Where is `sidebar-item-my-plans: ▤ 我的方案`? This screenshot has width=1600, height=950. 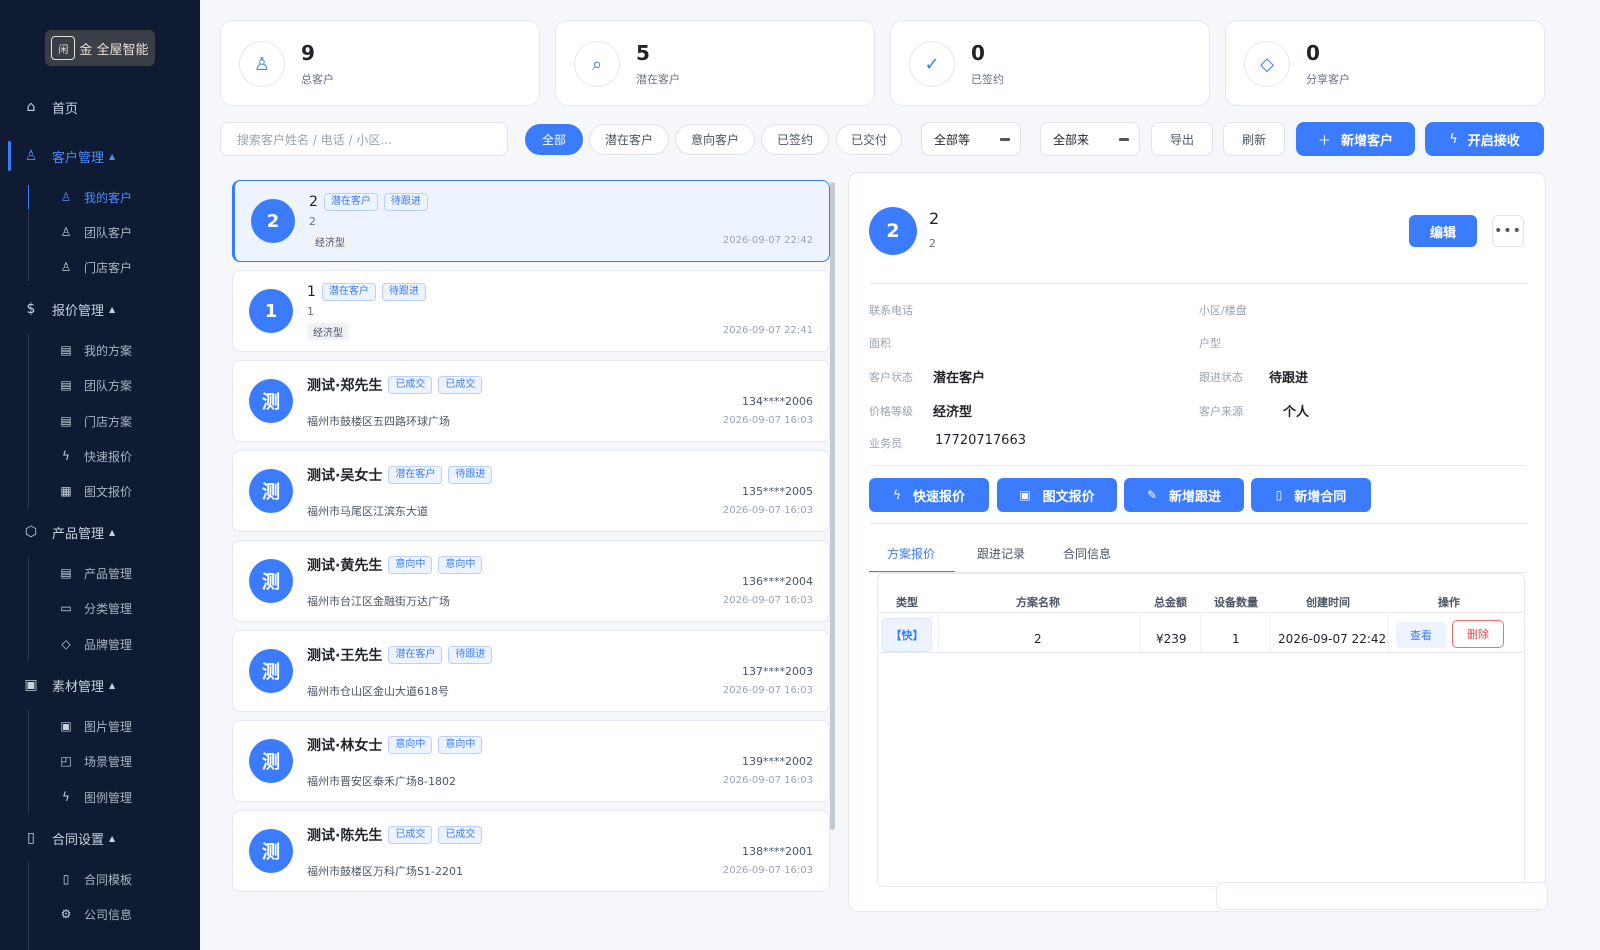 sidebar-item-my-plans: ▤ 我的方案 is located at coordinates (100, 350).